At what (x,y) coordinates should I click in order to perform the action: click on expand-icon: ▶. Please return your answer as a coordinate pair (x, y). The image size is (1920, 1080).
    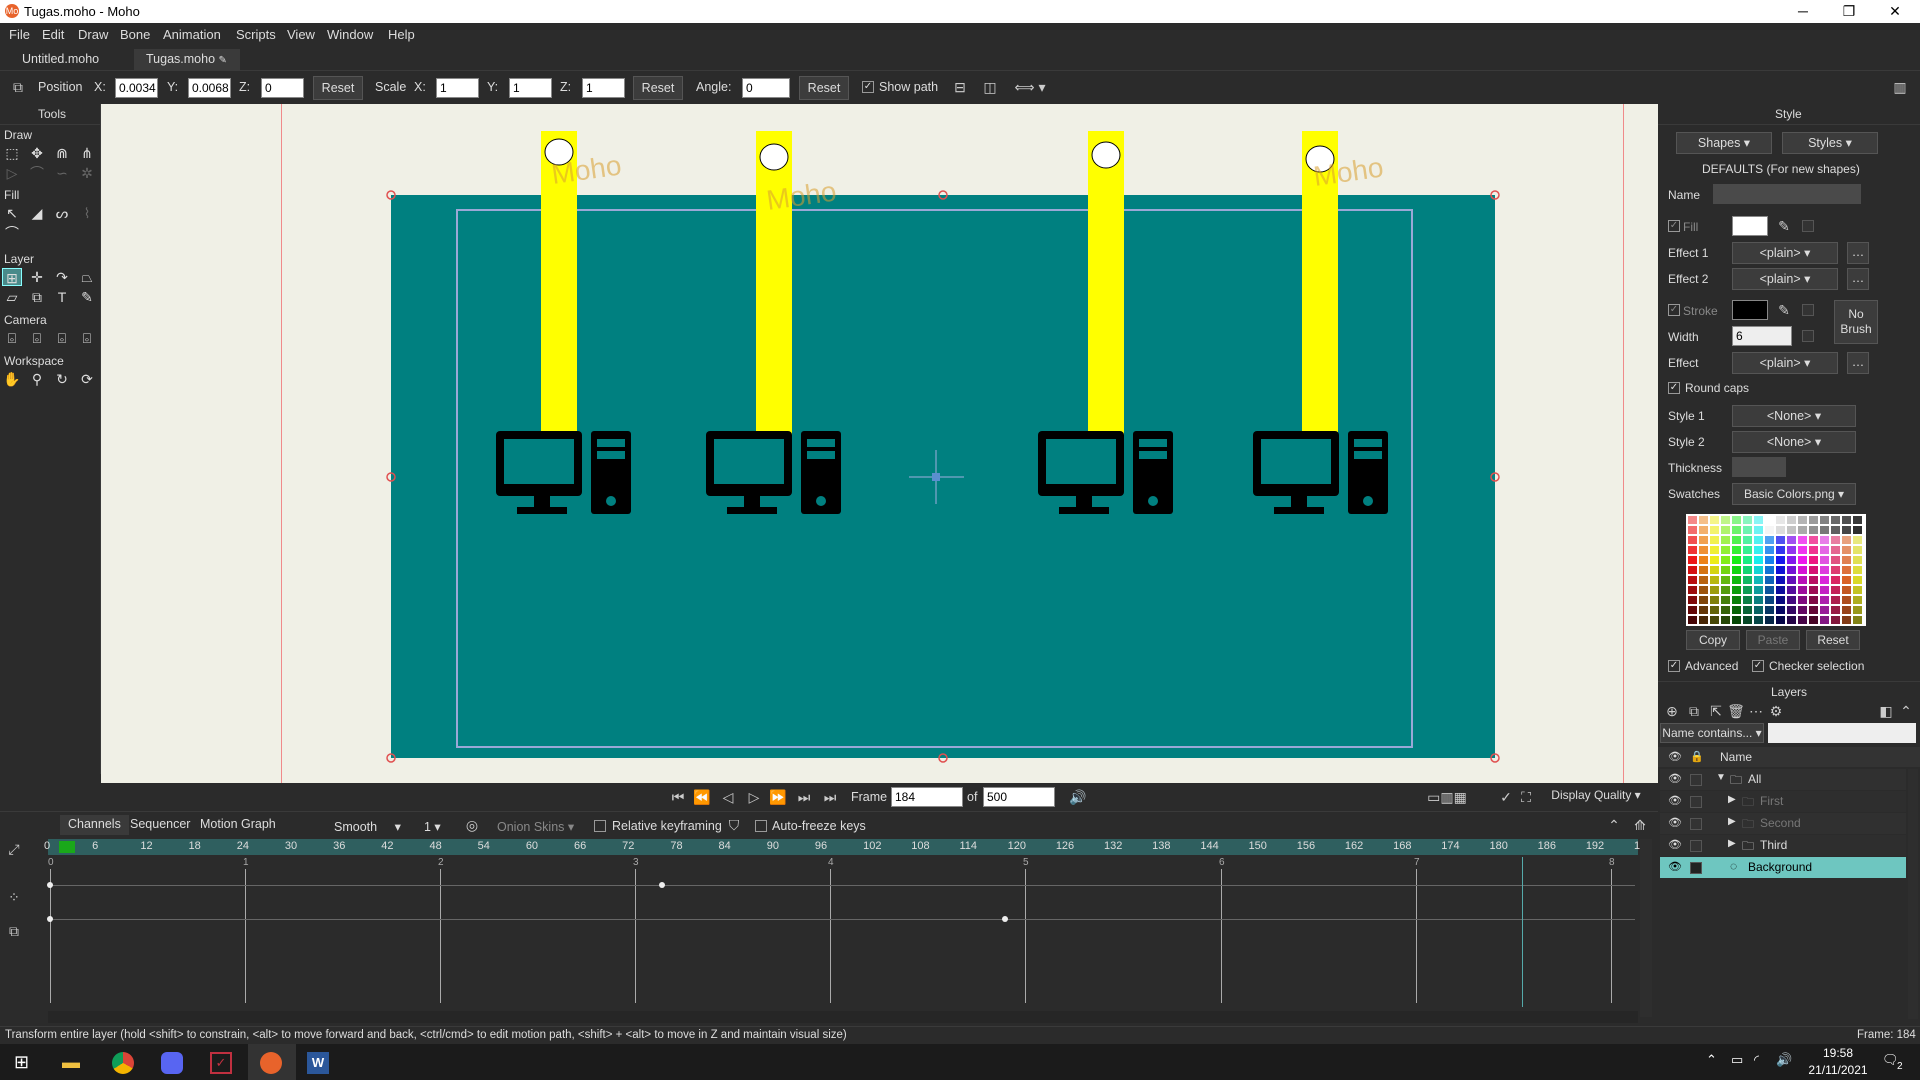
    Looking at the image, I should click on (1732, 843).